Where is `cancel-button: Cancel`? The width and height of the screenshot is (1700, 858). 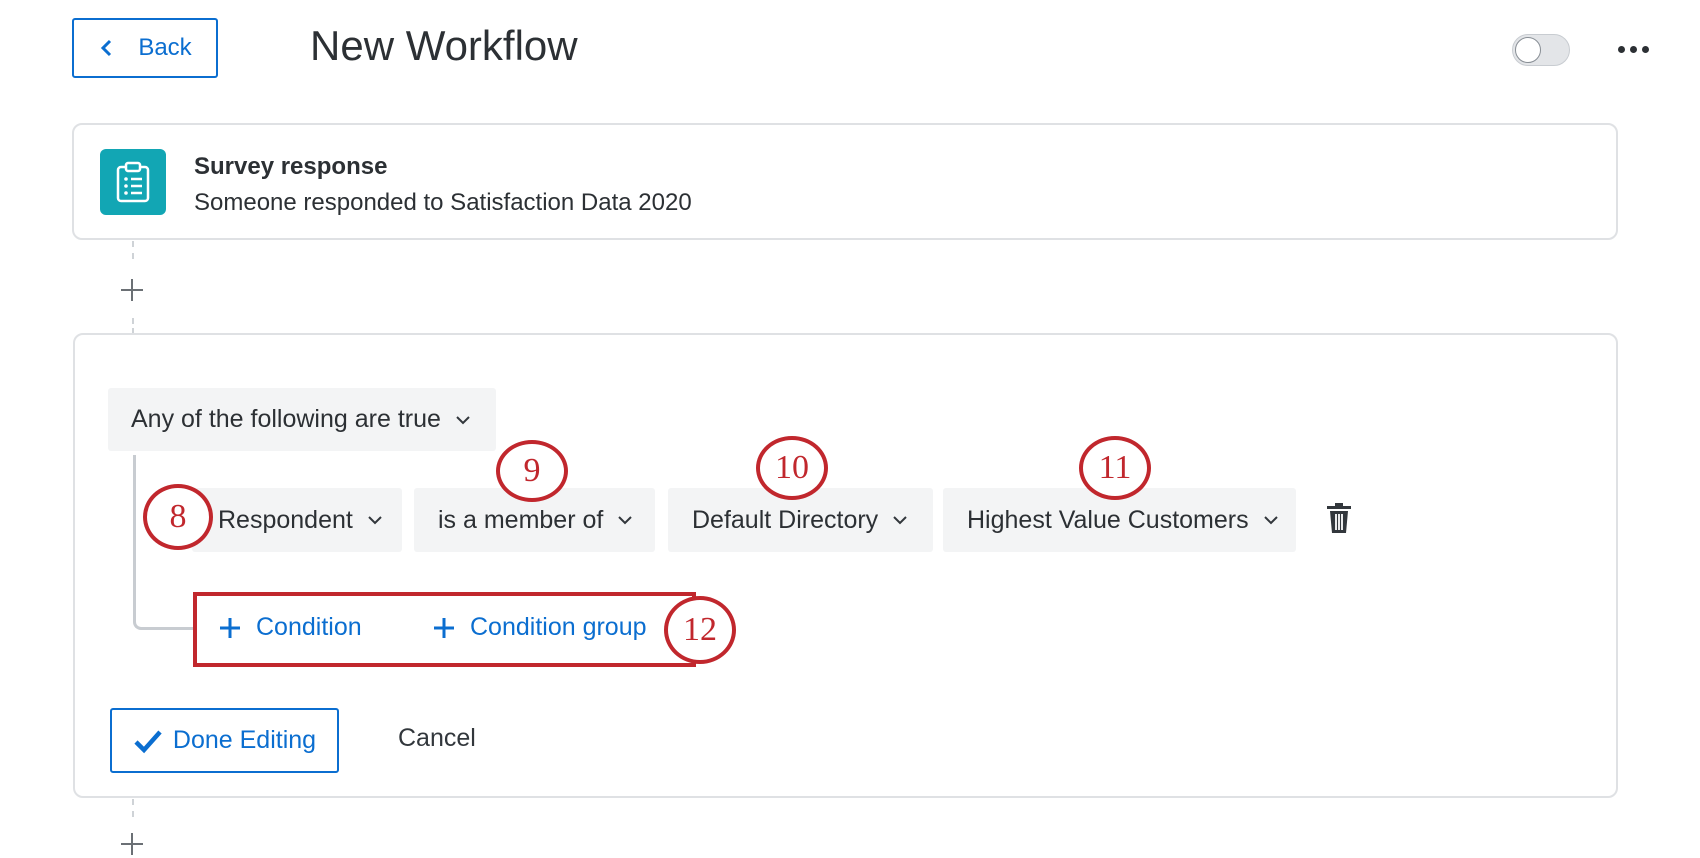
cancel-button: Cancel is located at coordinates (437, 738).